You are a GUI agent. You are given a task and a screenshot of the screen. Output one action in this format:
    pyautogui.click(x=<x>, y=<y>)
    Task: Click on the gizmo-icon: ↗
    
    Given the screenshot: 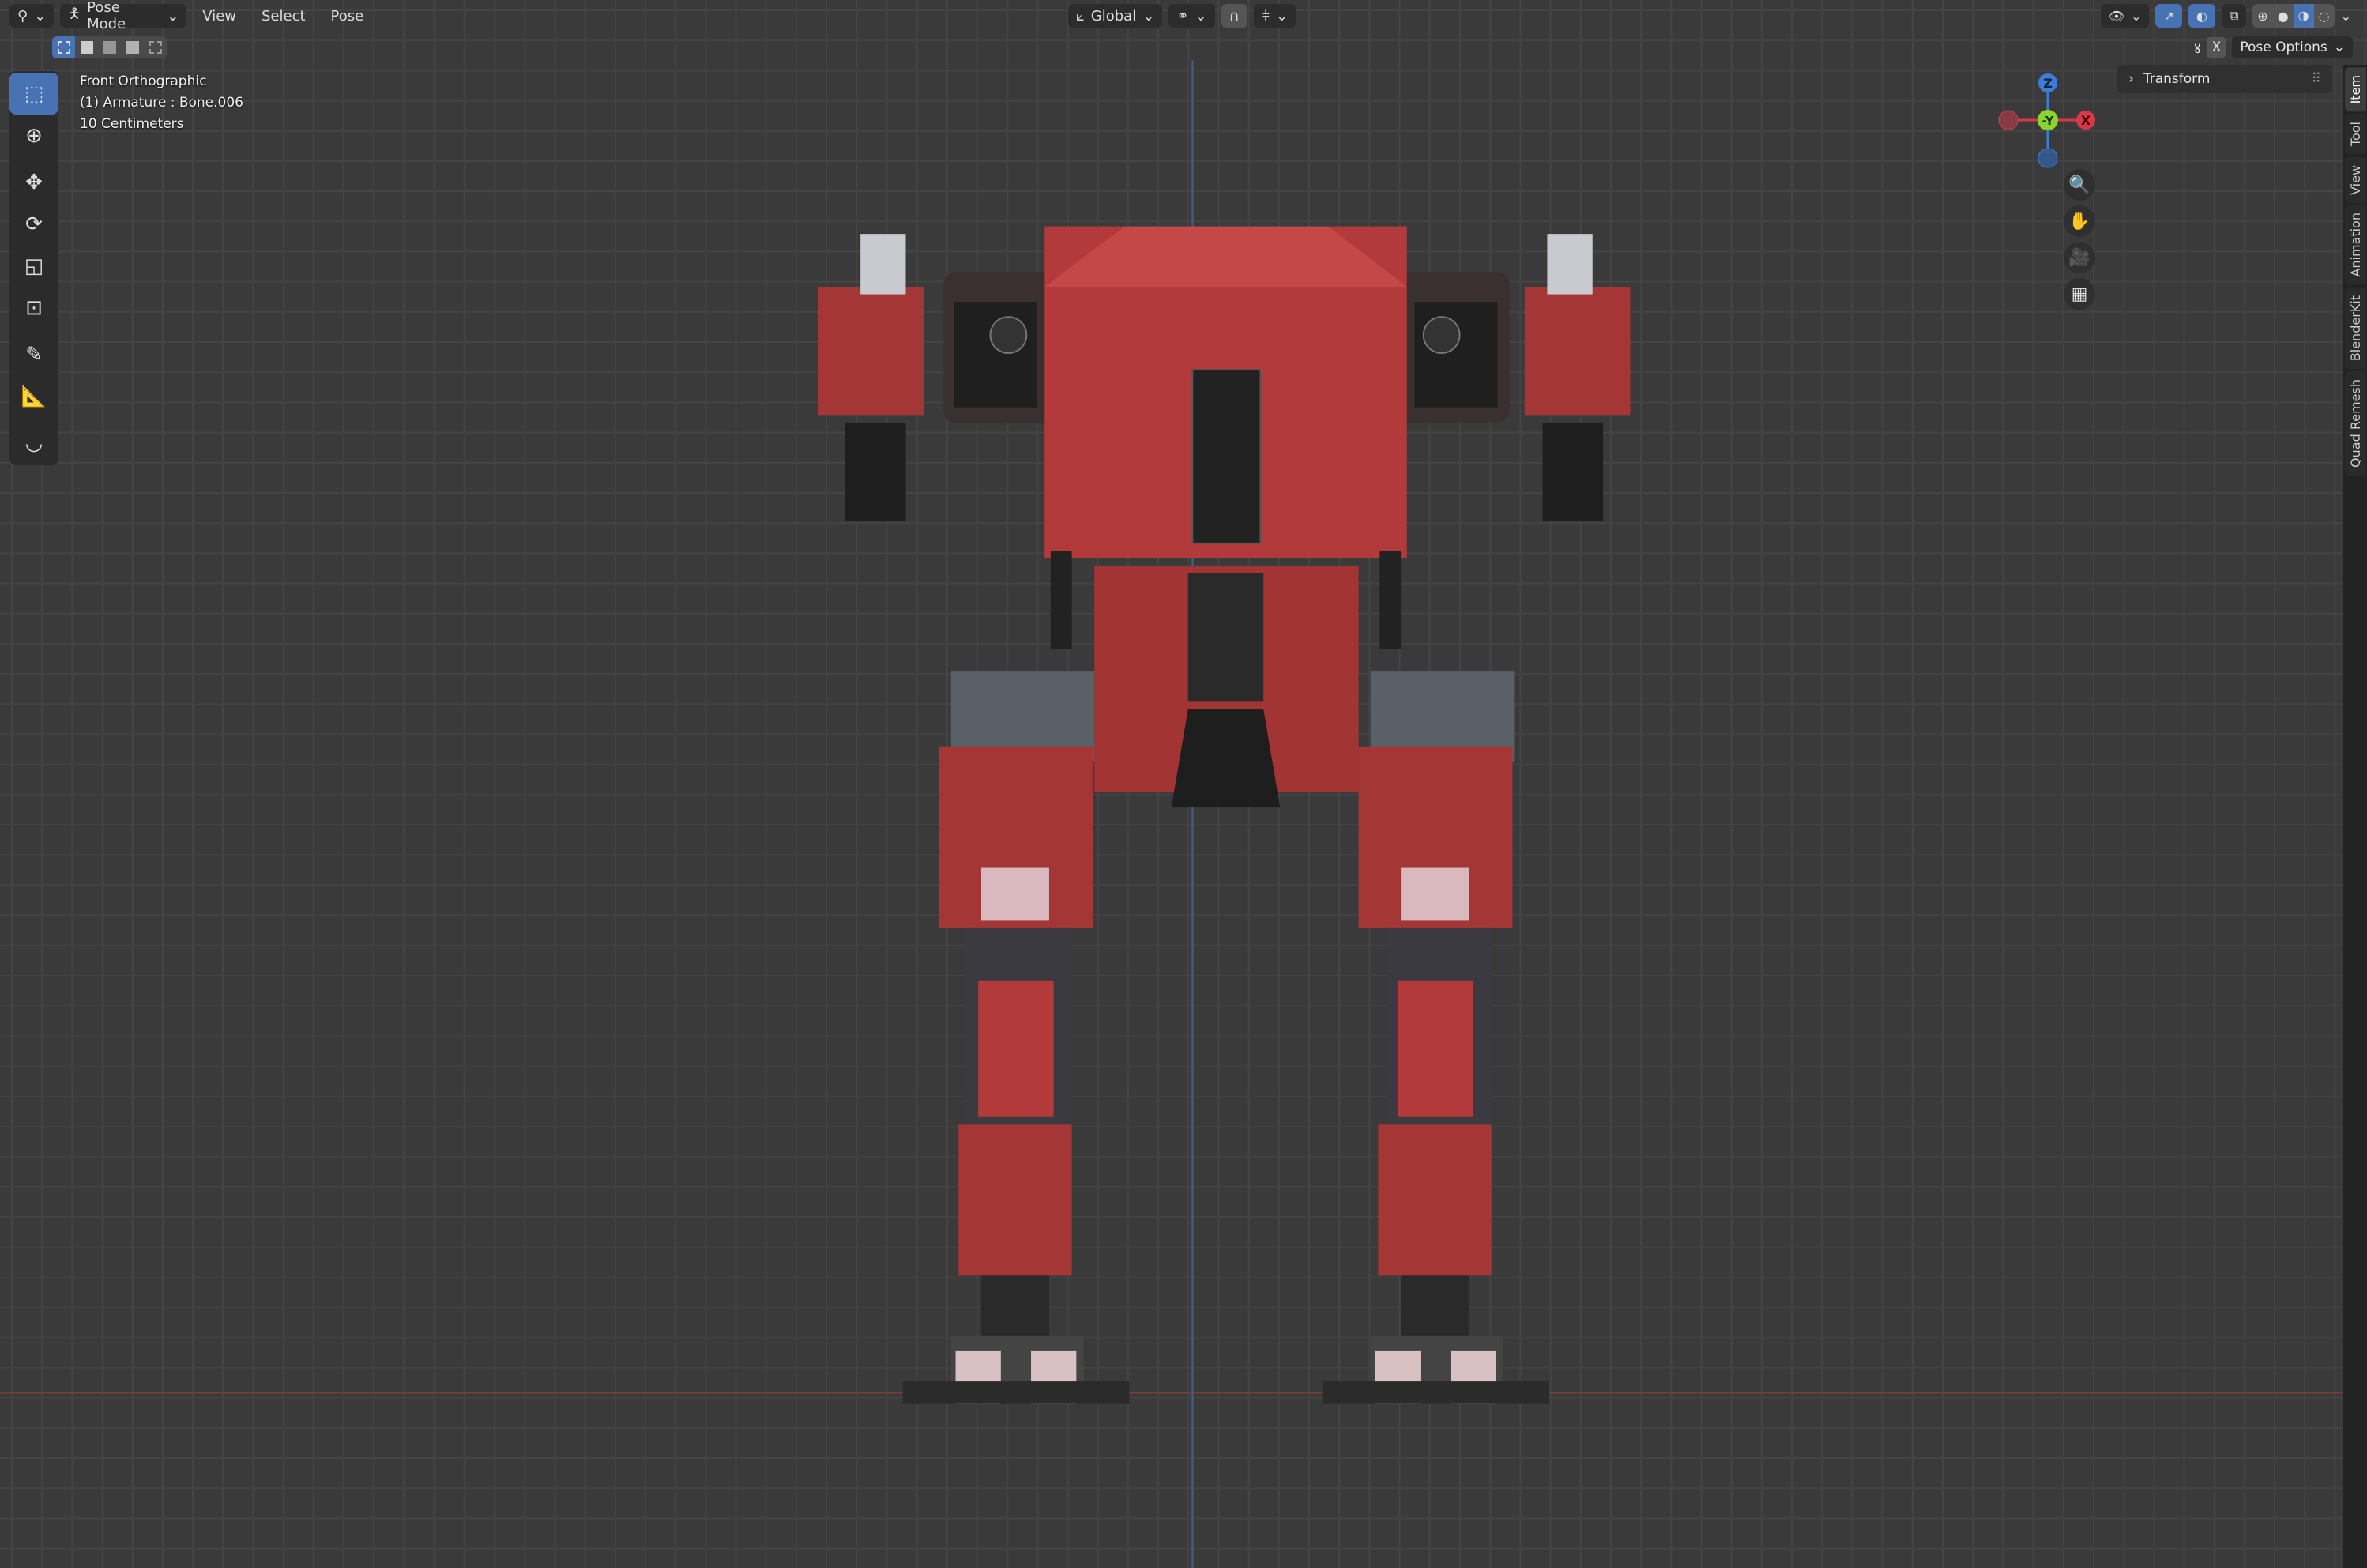 What is the action you would take?
    pyautogui.click(x=2168, y=16)
    